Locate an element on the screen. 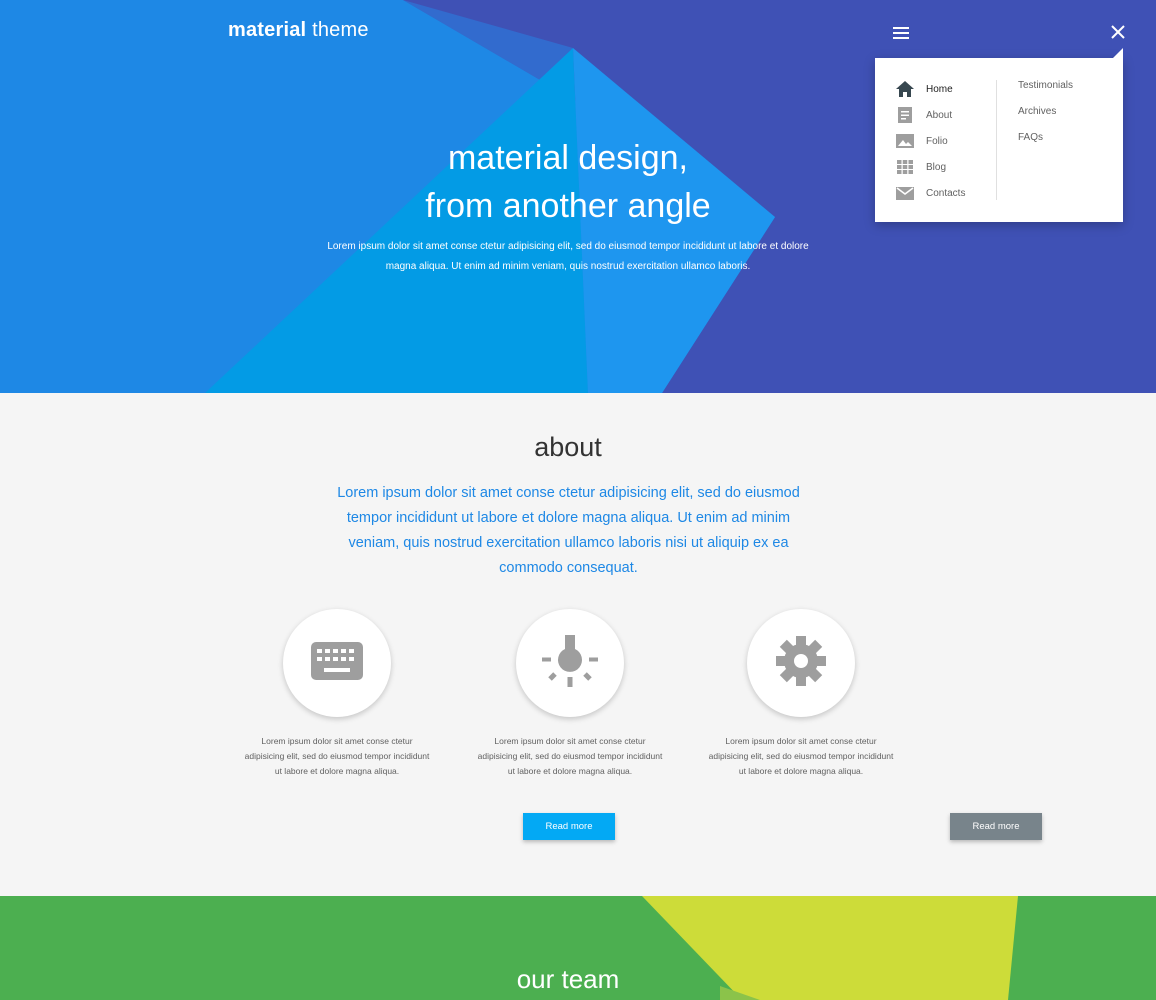  menu-item-about: About is located at coordinates (930, 115).